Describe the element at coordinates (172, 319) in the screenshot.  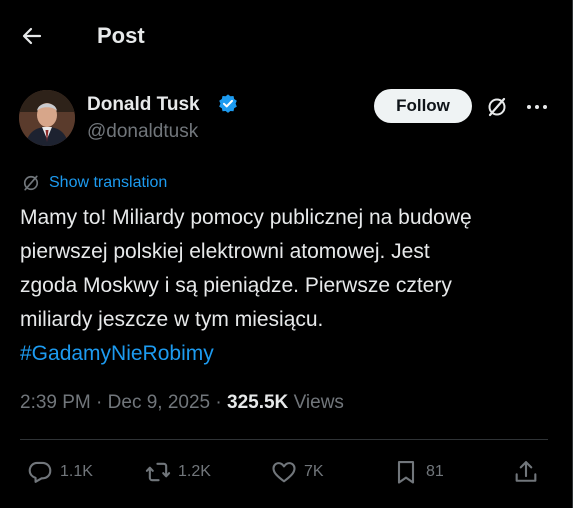
I see `post-text-line: miliardy jeszcze w tym miesiącu.` at that location.